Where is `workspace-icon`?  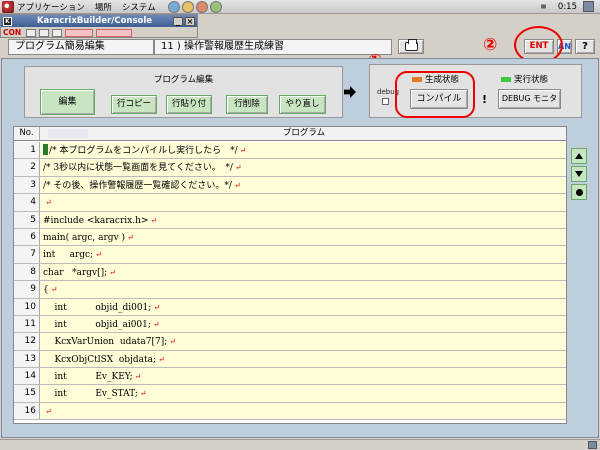
workspace-icon is located at coordinates (592, 445).